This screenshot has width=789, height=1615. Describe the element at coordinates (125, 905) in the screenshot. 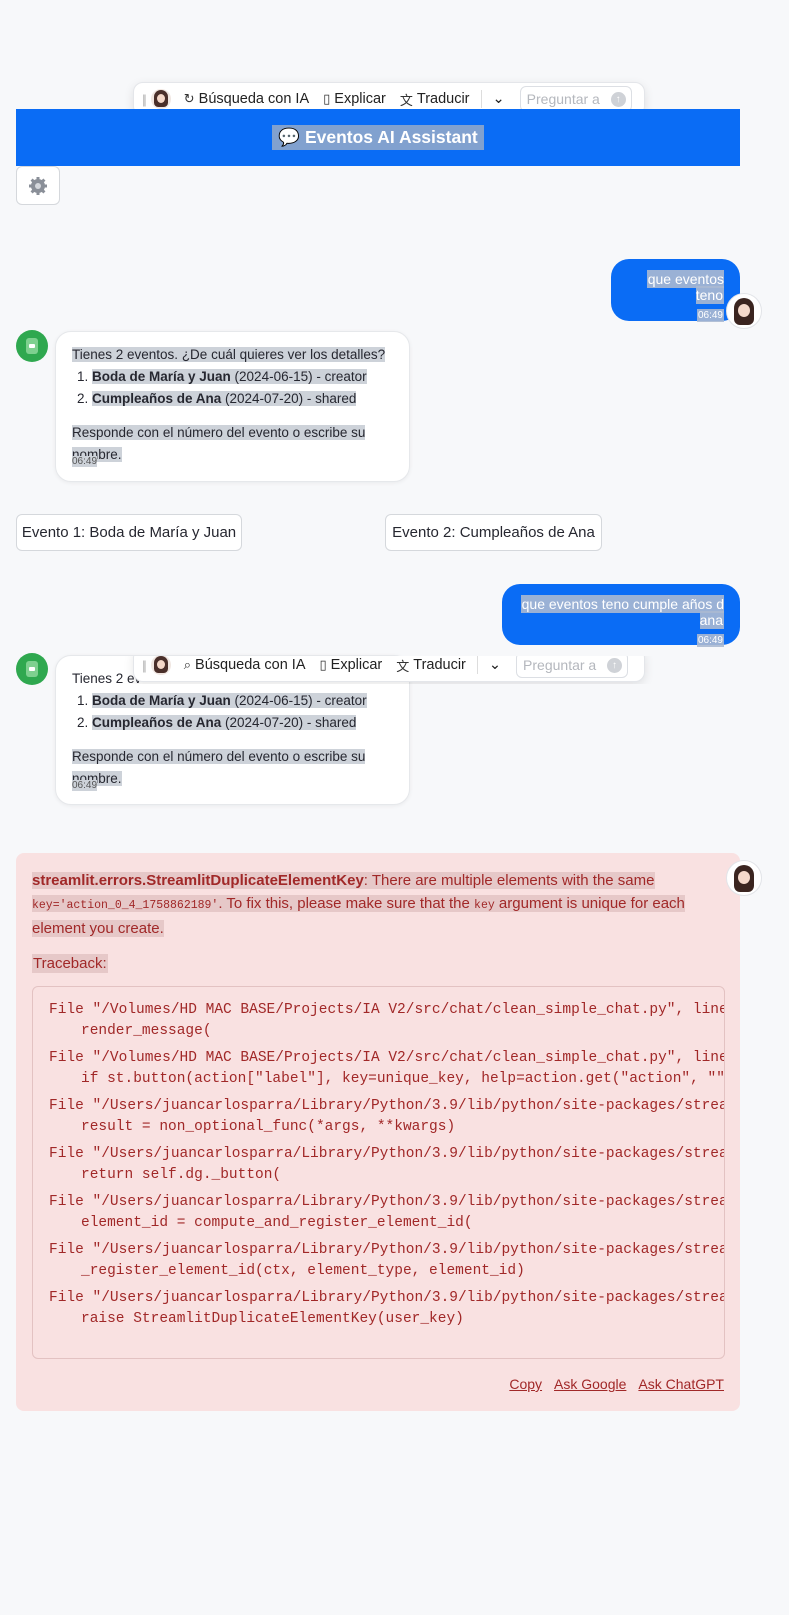

I see `error-key-code: key='action_0_4_1758862189'` at that location.